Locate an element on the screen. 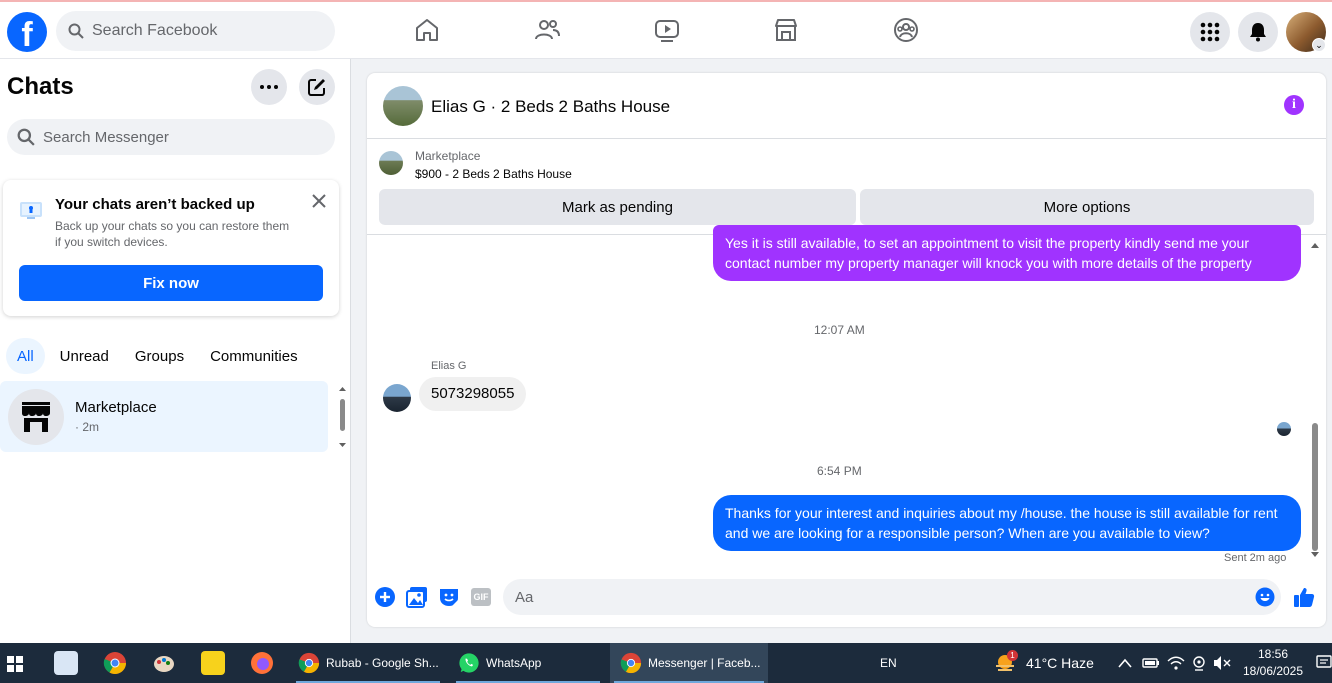 The height and width of the screenshot is (683, 1332). add-attachment-button is located at coordinates (385, 597).